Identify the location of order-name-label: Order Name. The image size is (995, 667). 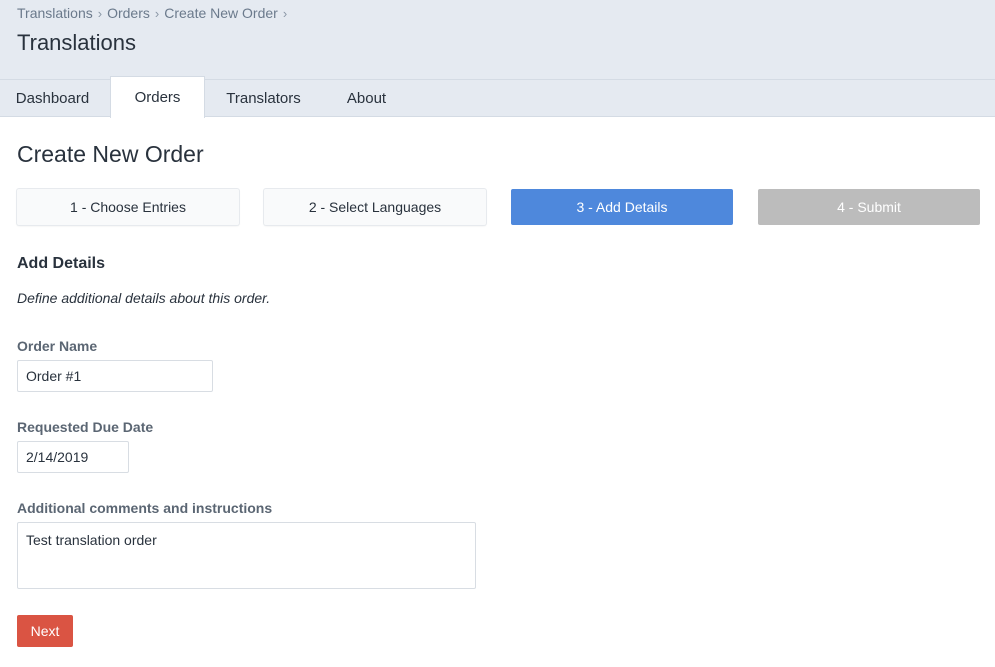
(57, 346).